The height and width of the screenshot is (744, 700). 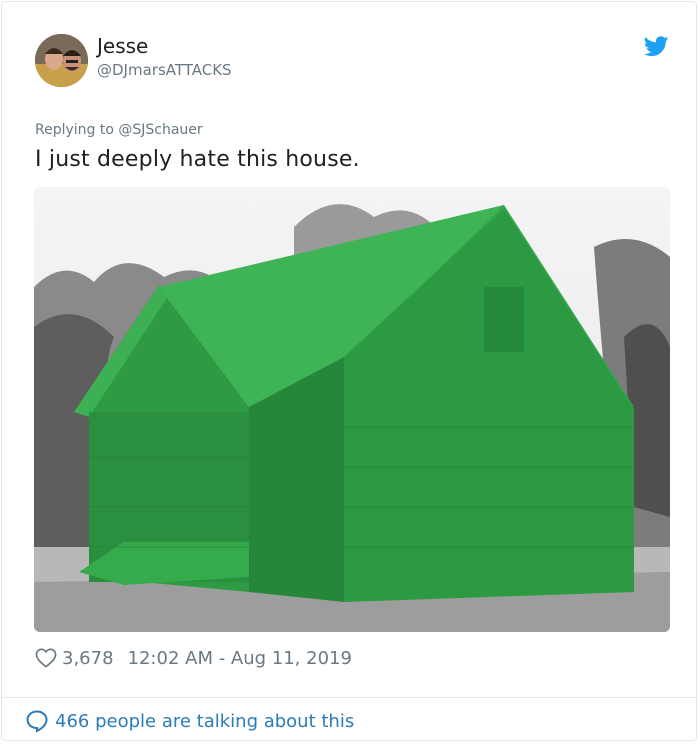 I want to click on author-handle: @DJmarsATTACKS, so click(x=164, y=70).